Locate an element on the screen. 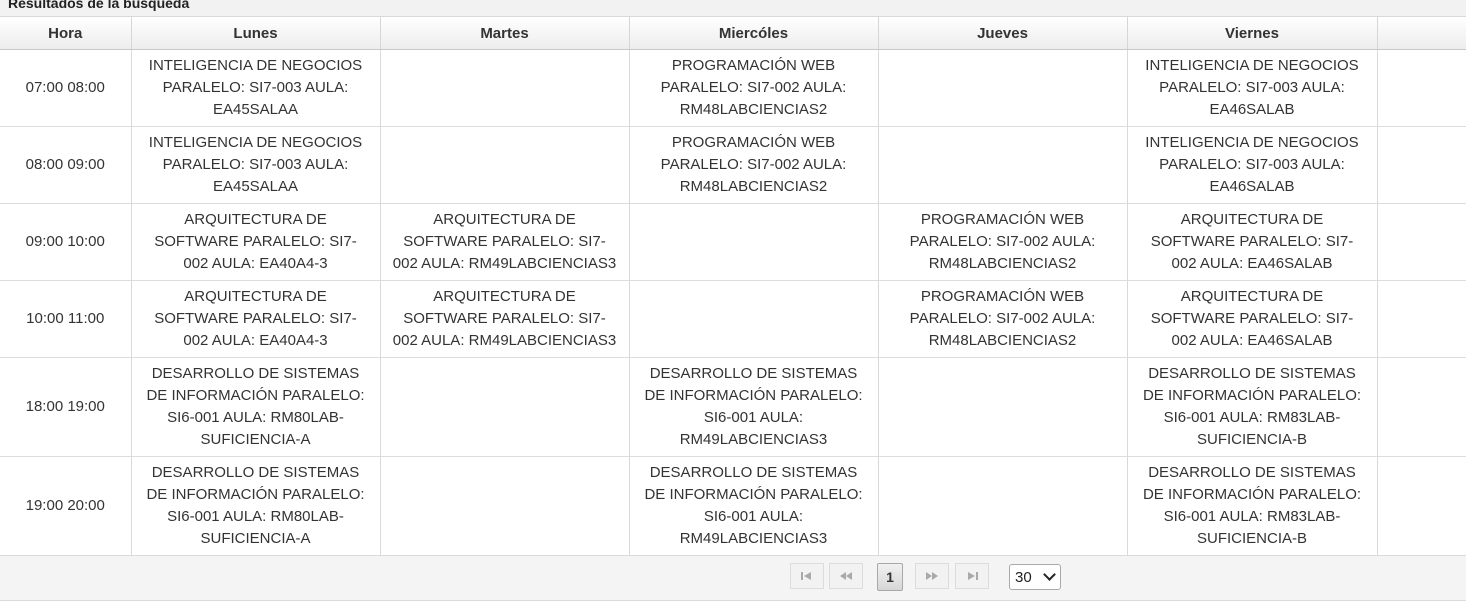  last-page-button is located at coordinates (972, 576).